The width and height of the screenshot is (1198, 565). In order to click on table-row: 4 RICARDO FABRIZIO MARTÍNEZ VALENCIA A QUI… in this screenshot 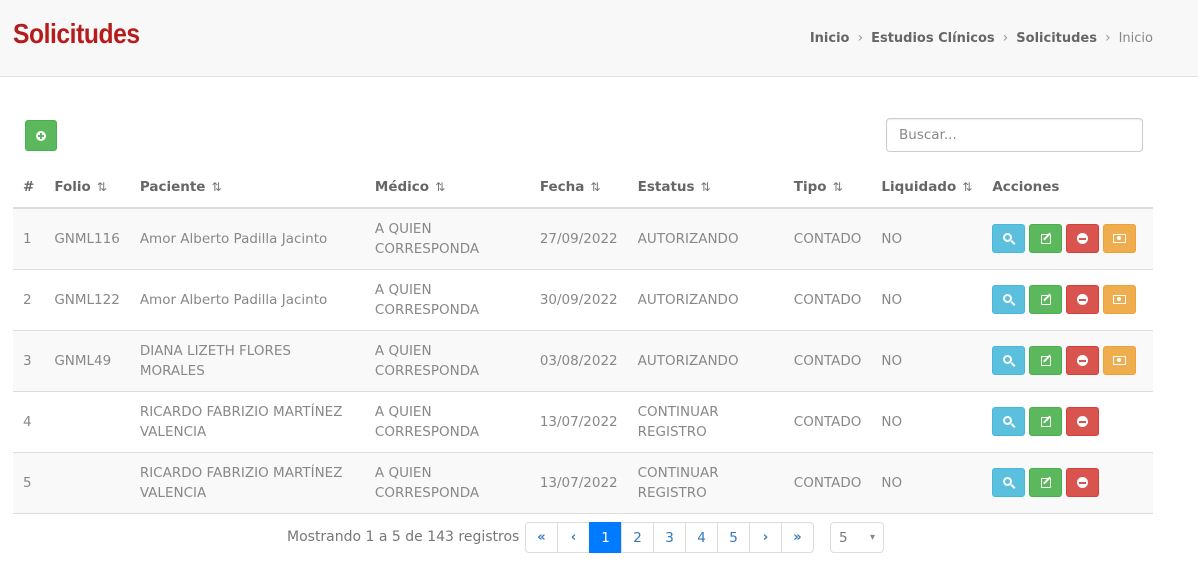, I will do `click(583, 421)`.